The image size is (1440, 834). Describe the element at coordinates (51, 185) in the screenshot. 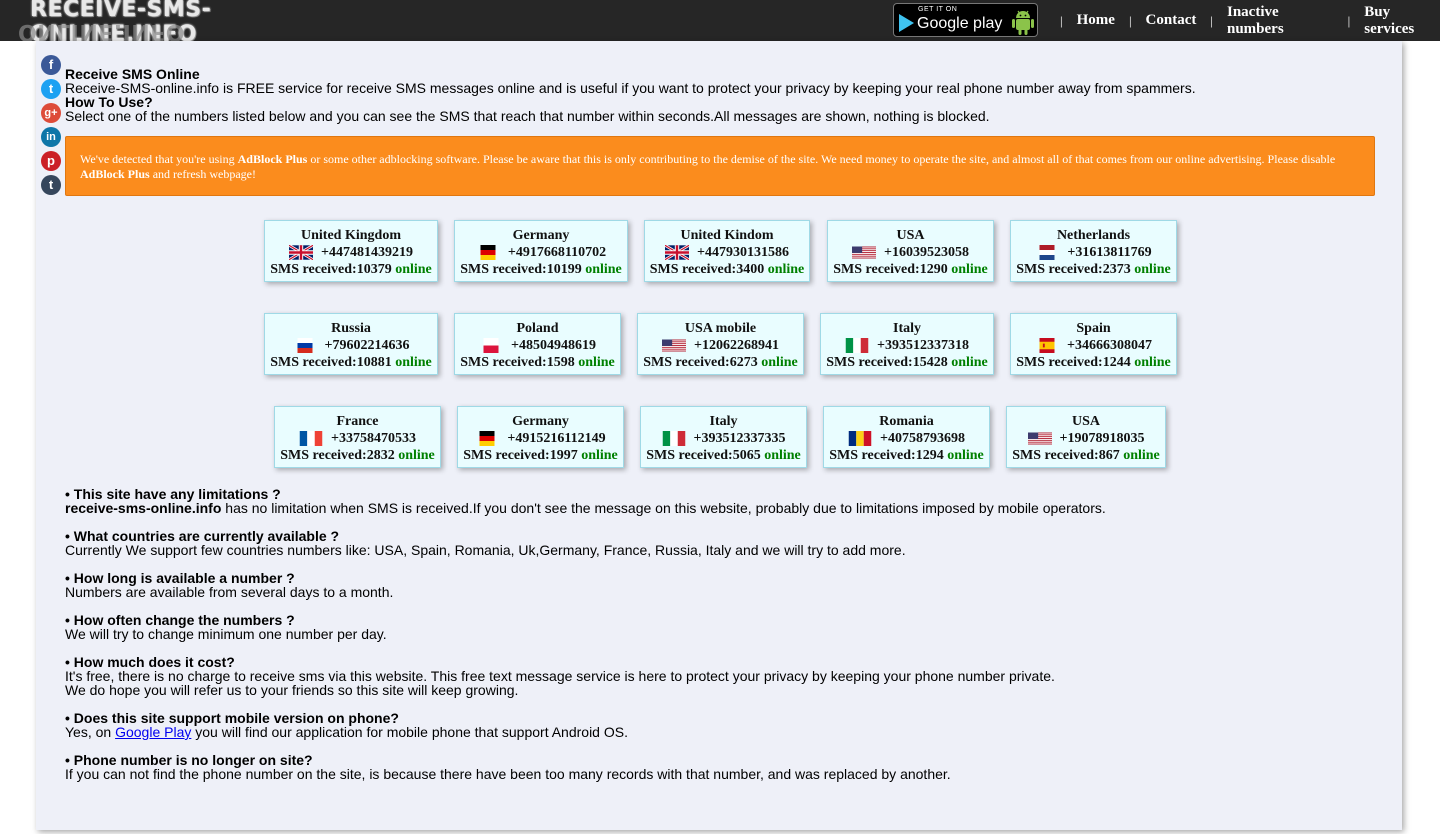

I see `tumblr-icon: t` at that location.